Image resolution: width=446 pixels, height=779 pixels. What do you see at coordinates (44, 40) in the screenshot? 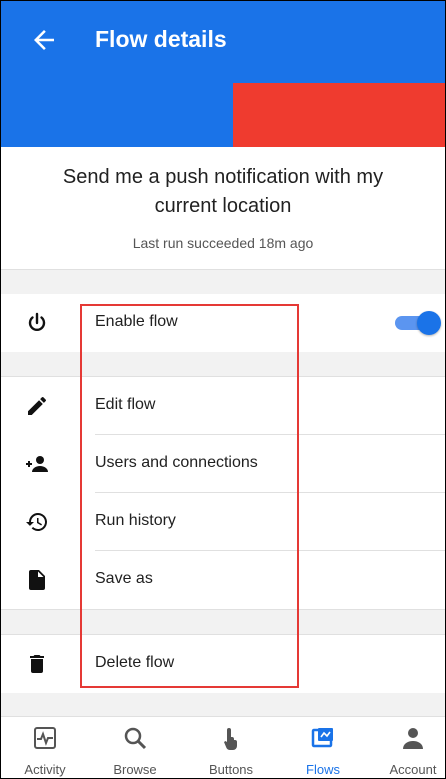
I see `arrow-left-icon` at bounding box center [44, 40].